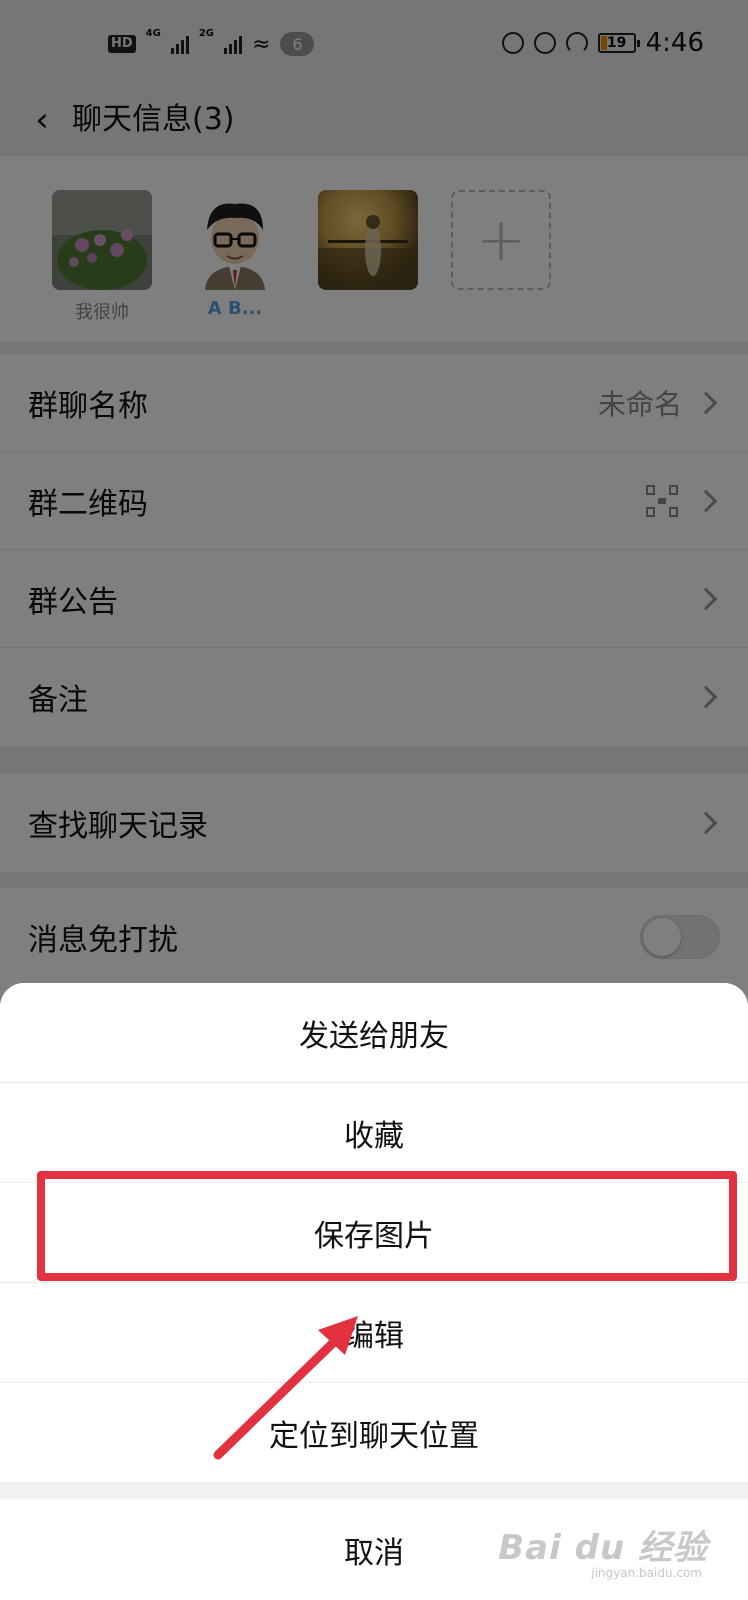 This screenshot has height=1600, width=748. Describe the element at coordinates (374, 1333) in the screenshot. I see `edit-option: 编辑` at that location.